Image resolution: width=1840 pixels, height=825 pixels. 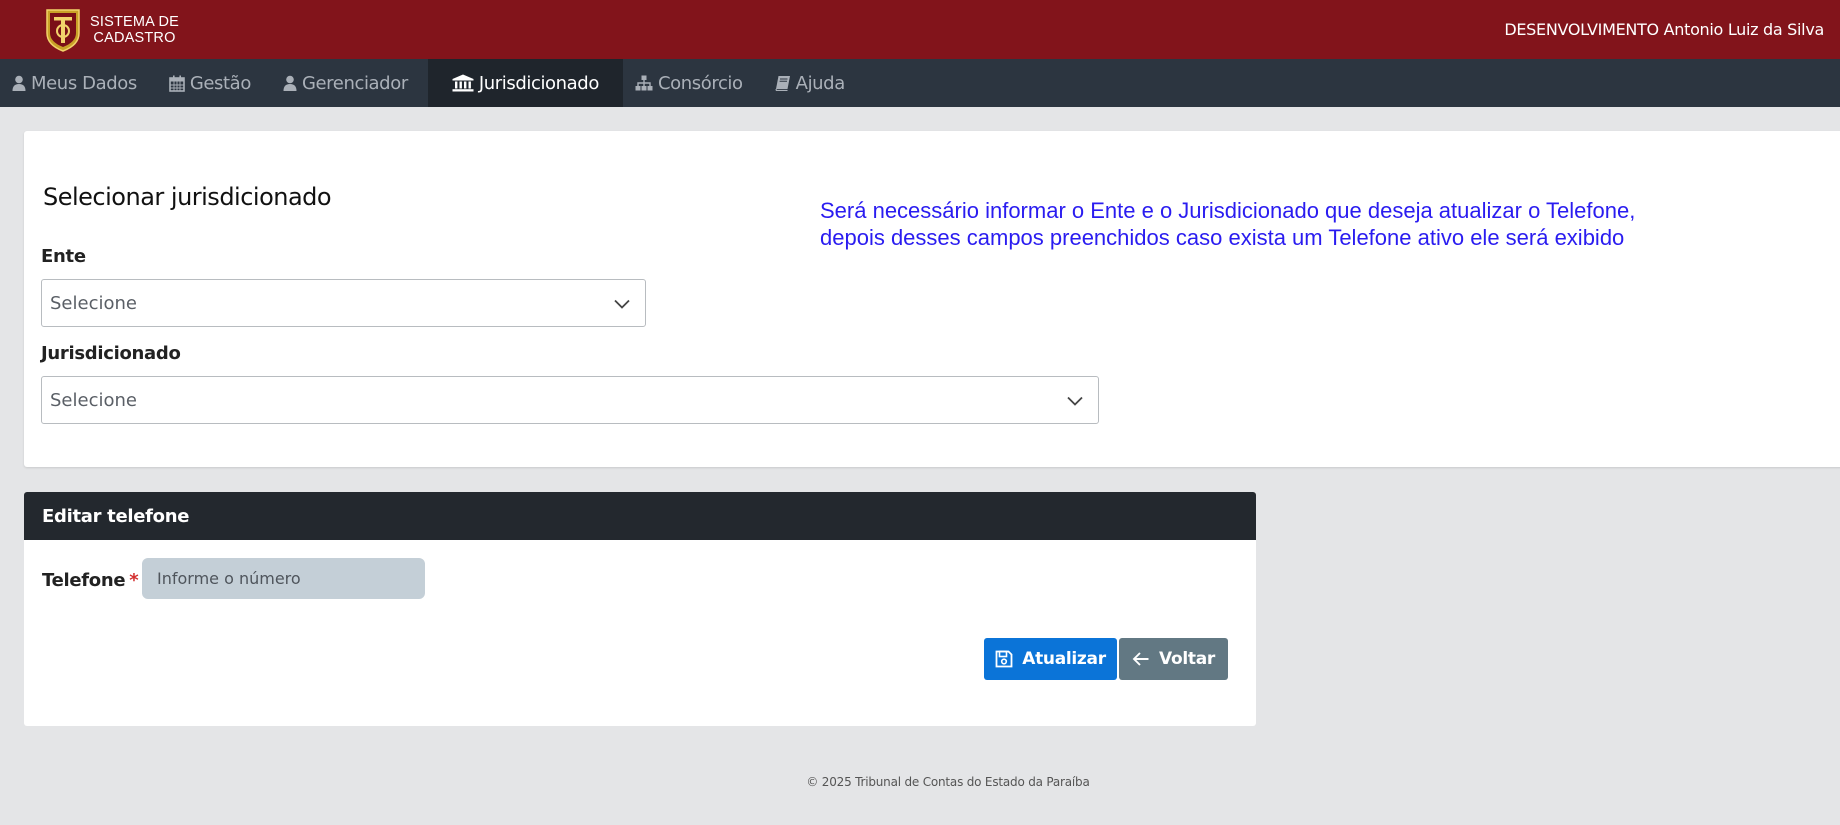 What do you see at coordinates (111, 353) in the screenshot?
I see `jurisdicionado-label: Jurisdicionado` at bounding box center [111, 353].